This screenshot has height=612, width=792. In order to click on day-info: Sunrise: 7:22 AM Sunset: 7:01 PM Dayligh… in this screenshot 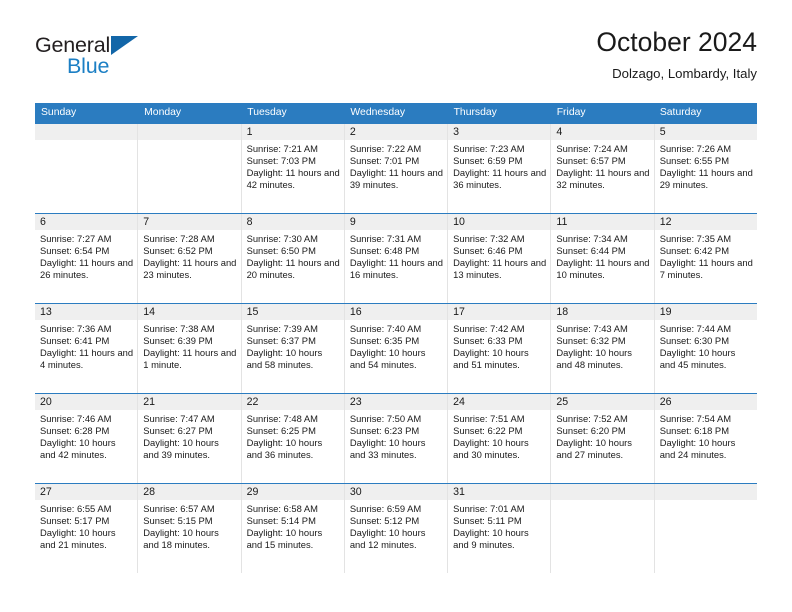, I will do `click(396, 165)`.